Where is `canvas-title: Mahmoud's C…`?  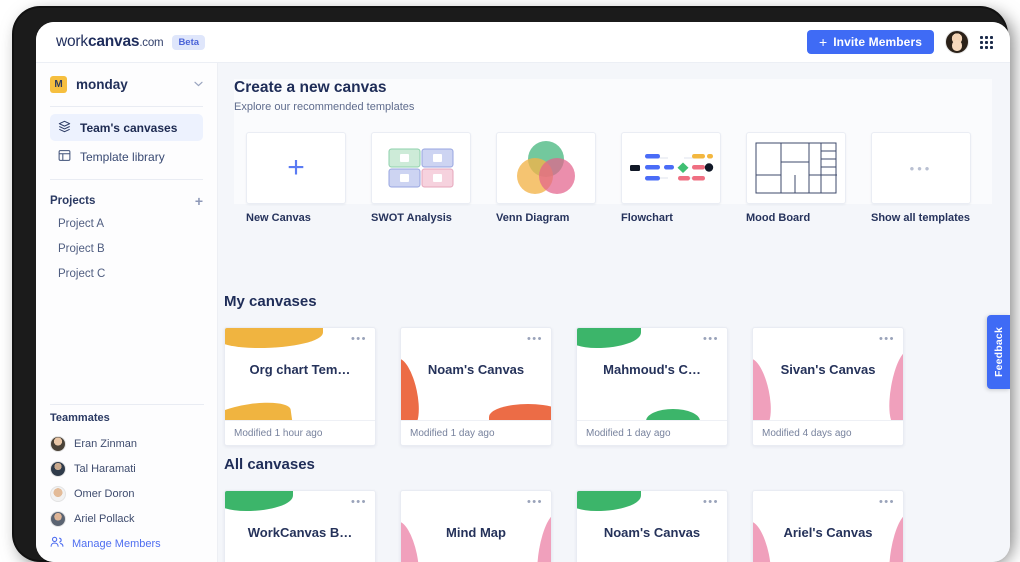
canvas-title: Mahmoud's C… is located at coordinates (652, 369).